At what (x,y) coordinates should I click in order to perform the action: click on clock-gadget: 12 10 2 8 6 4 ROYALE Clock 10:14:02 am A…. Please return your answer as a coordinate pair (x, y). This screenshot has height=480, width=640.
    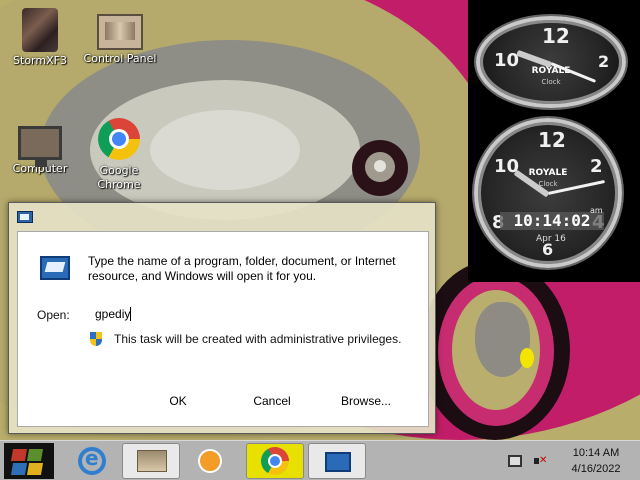
    Looking at the image, I should click on (548, 193).